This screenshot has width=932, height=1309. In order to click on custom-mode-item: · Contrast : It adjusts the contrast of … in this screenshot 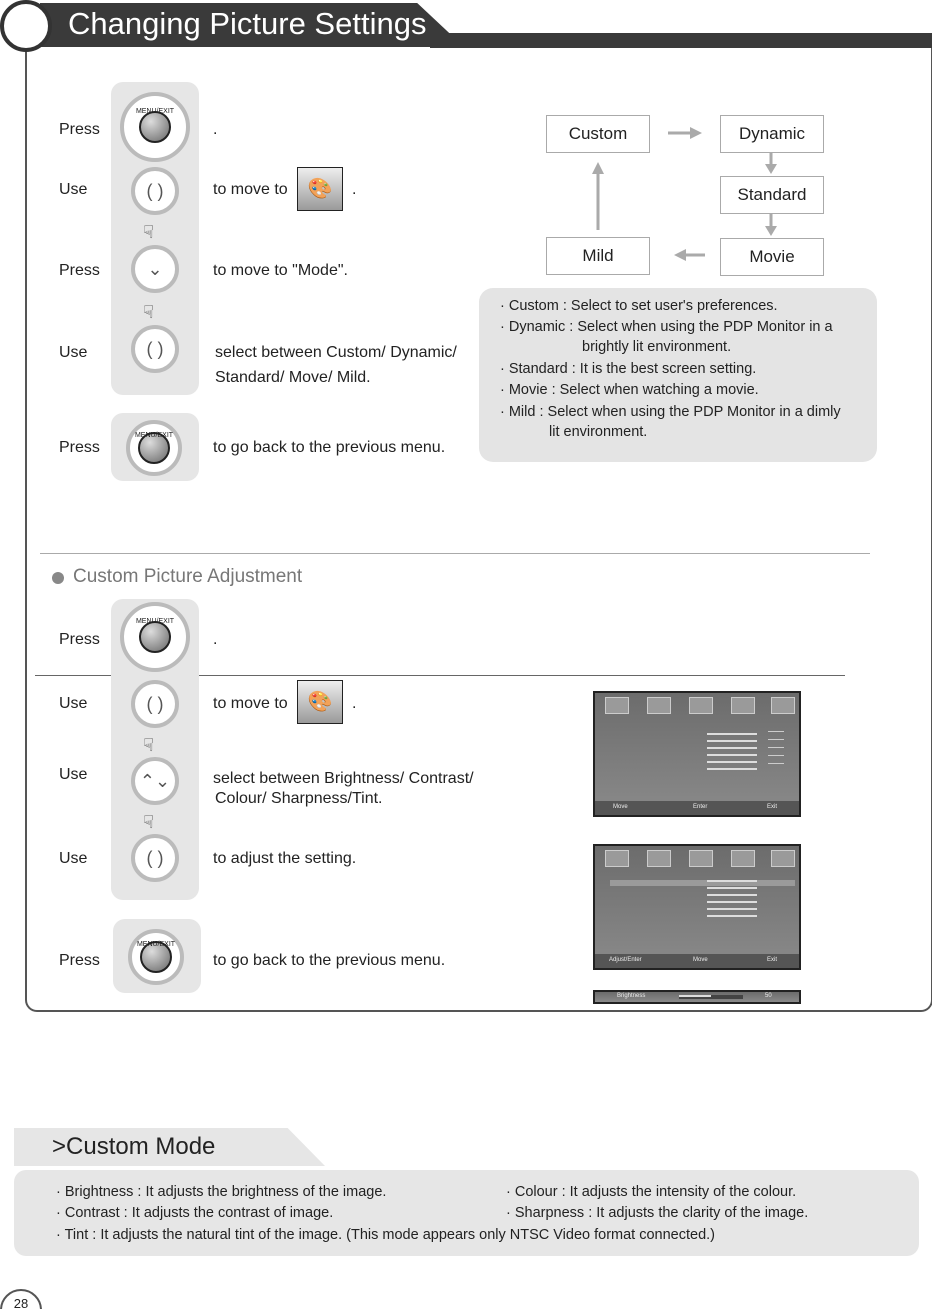, I will do `click(195, 1213)`.